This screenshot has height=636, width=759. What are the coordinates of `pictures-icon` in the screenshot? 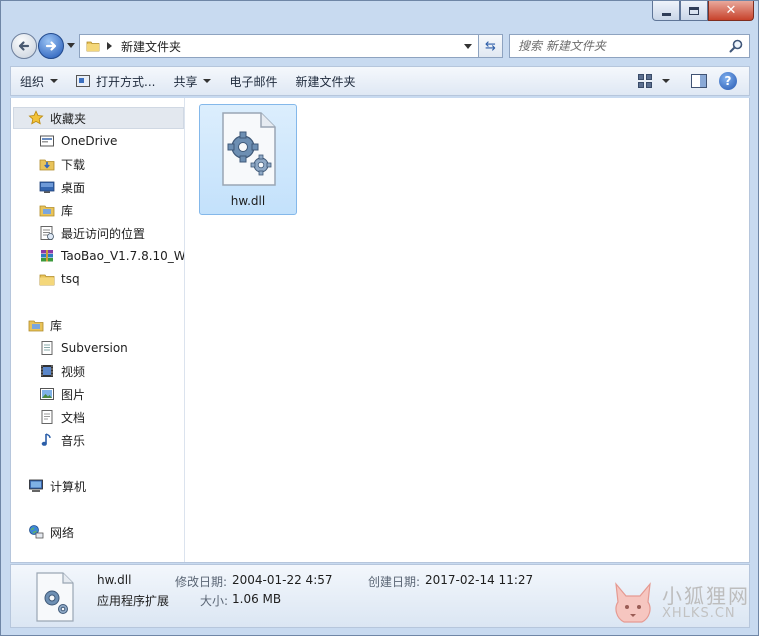 It's located at (47, 394).